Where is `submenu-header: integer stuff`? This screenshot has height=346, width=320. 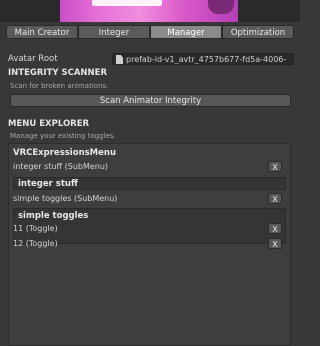 submenu-header: integer stuff is located at coordinates (149, 183).